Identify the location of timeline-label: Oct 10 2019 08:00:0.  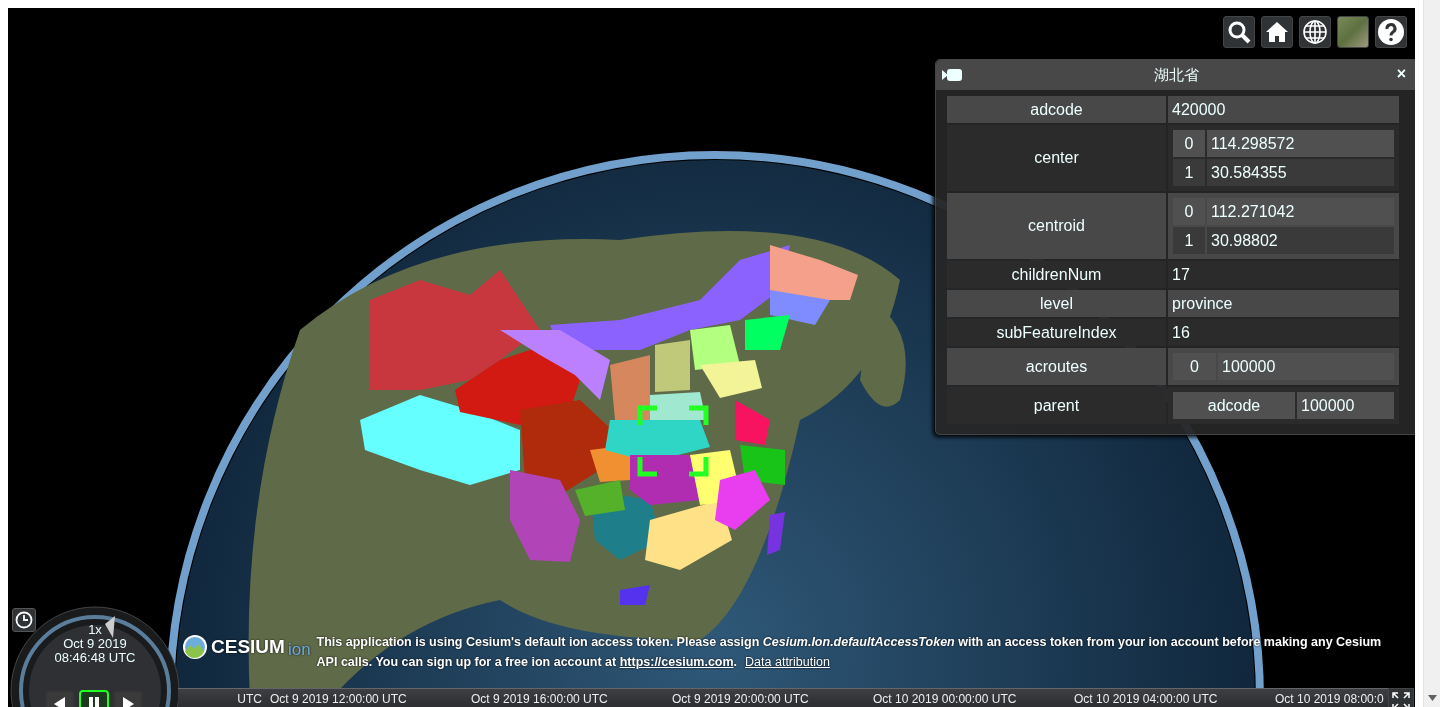
(1330, 699).